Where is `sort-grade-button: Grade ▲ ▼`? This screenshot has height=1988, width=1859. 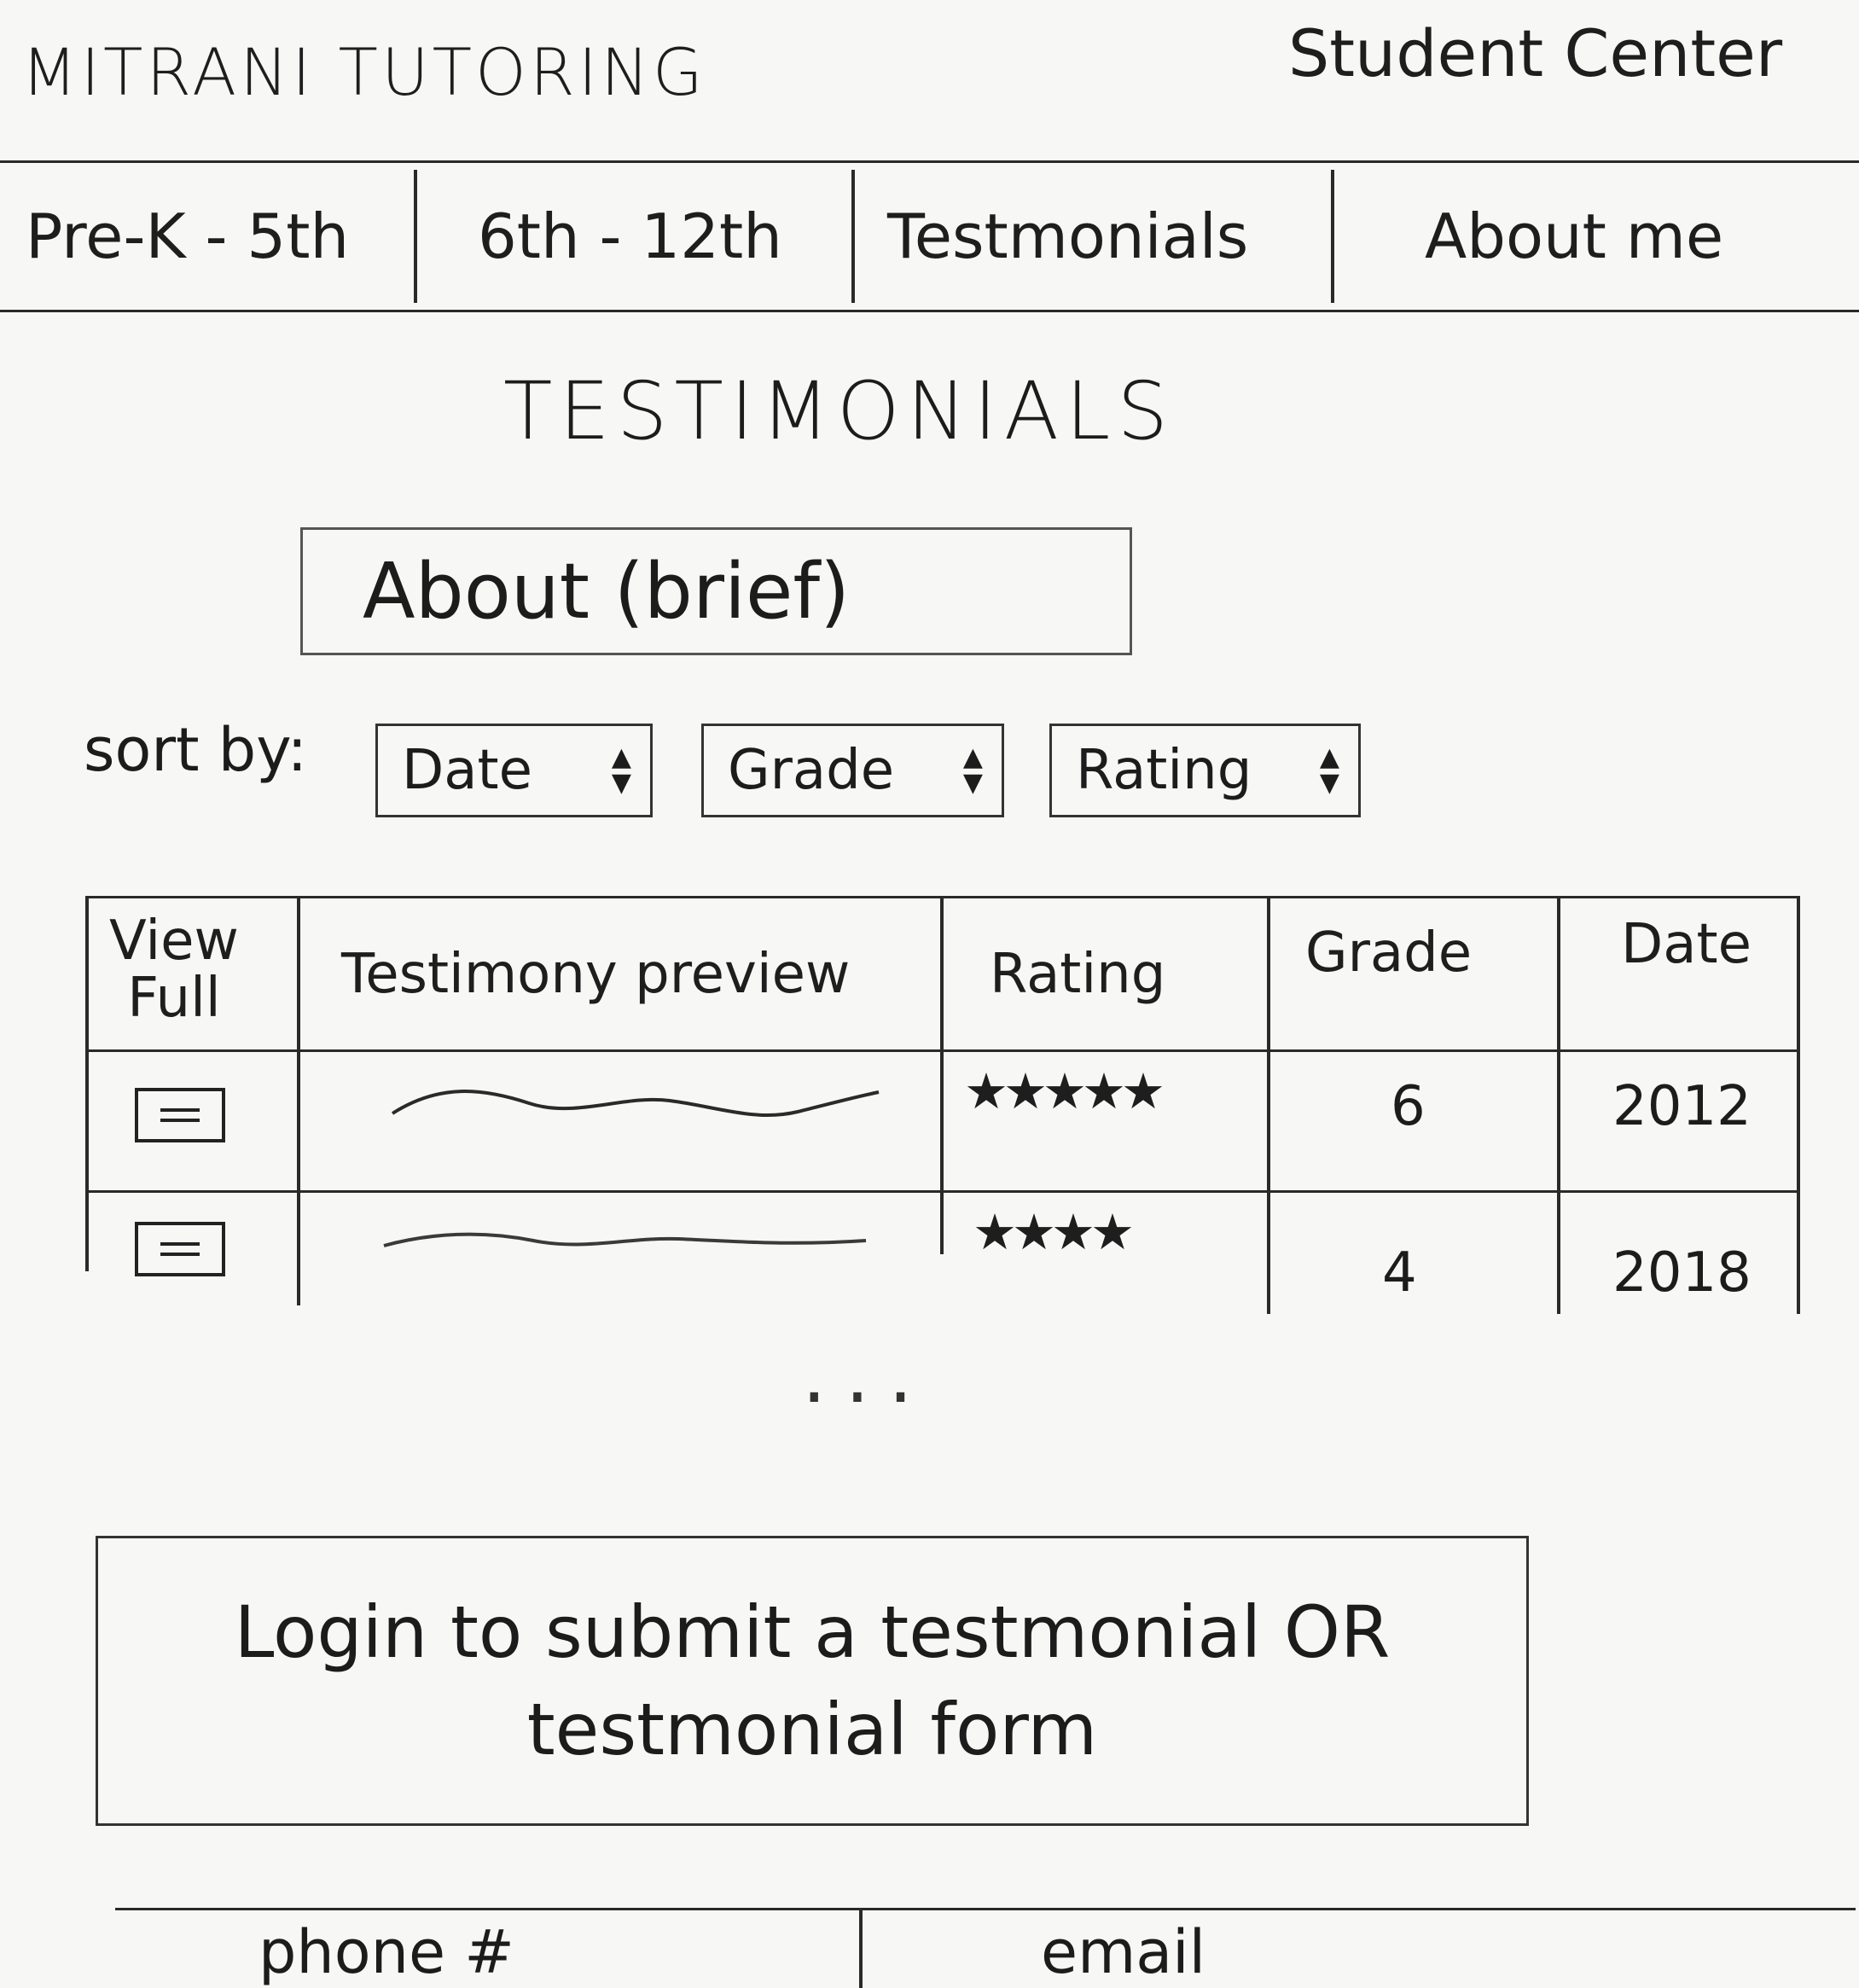
sort-grade-button: Grade ▲ ▼ is located at coordinates (852, 770).